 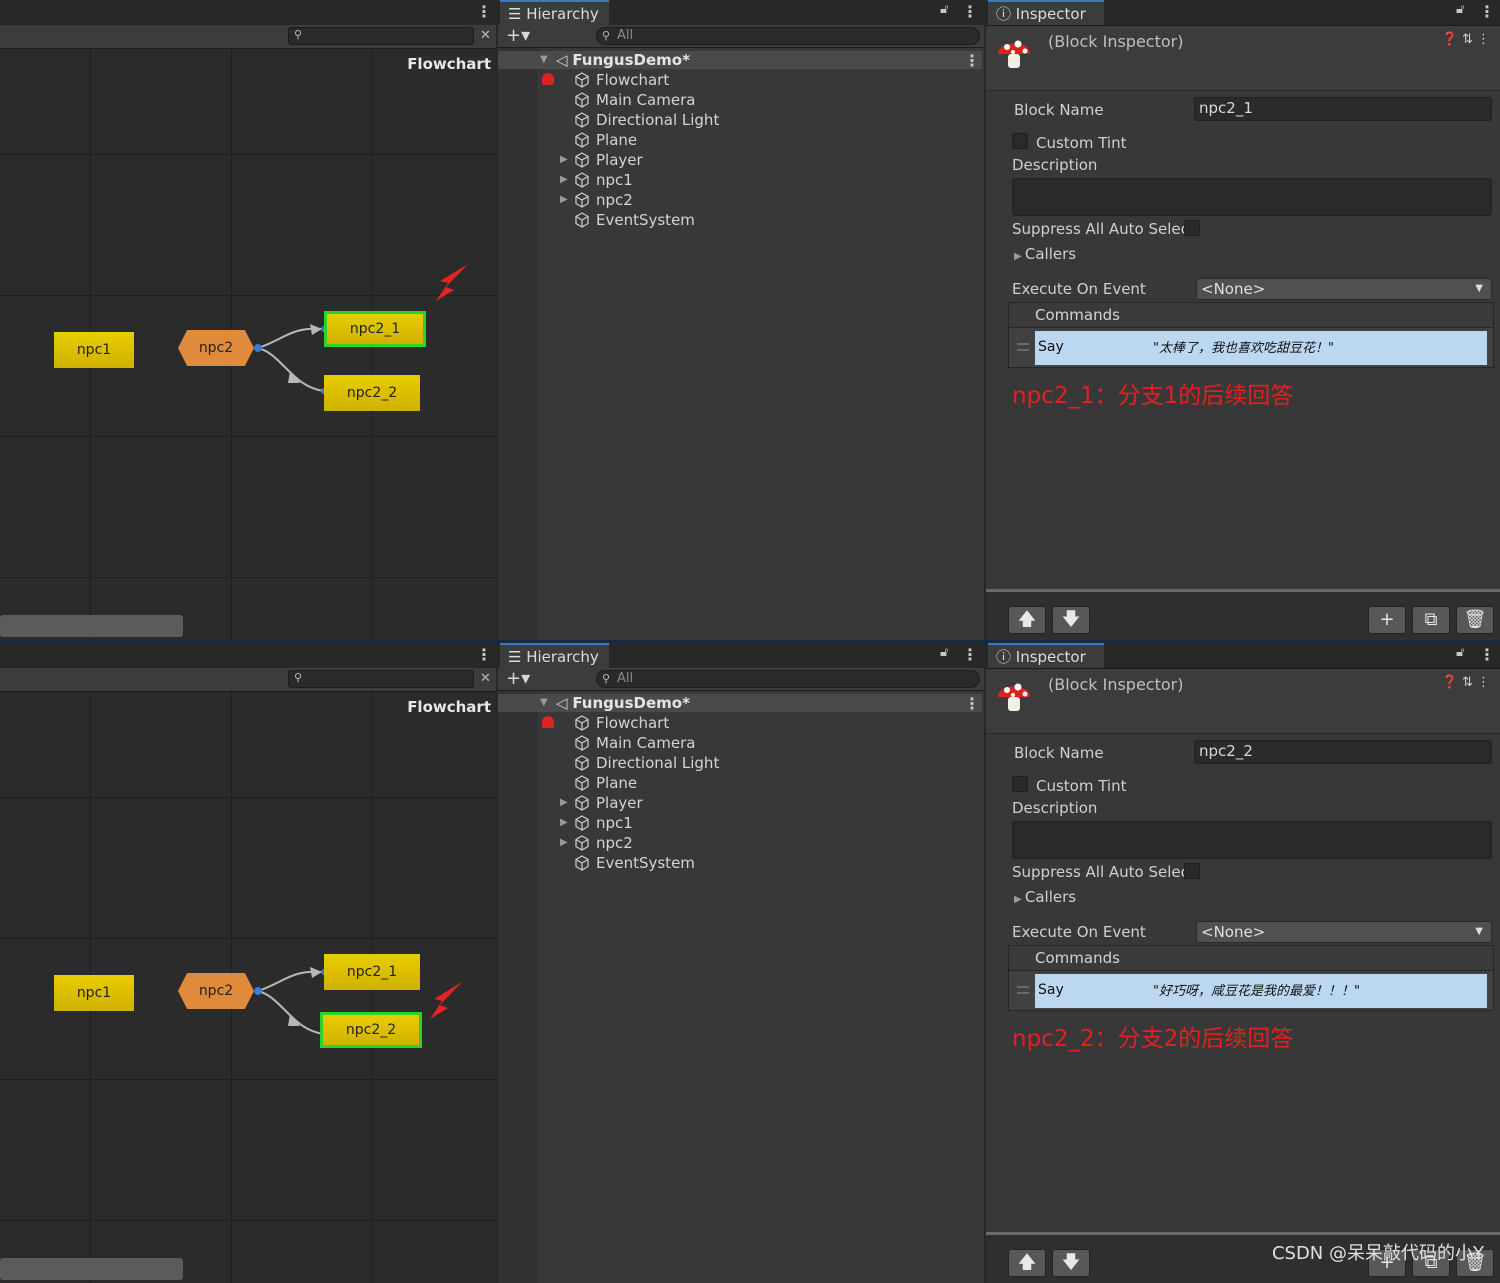 What do you see at coordinates (1153, 1039) in the screenshot?
I see `annotation-text: npc2_2：分支2的后续回答` at bounding box center [1153, 1039].